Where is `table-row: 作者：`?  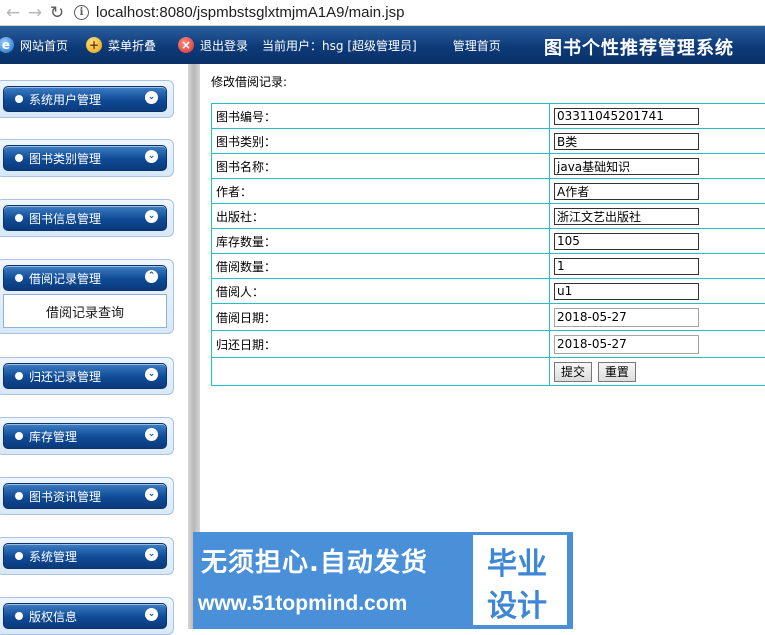
table-row: 作者： is located at coordinates (488, 191).